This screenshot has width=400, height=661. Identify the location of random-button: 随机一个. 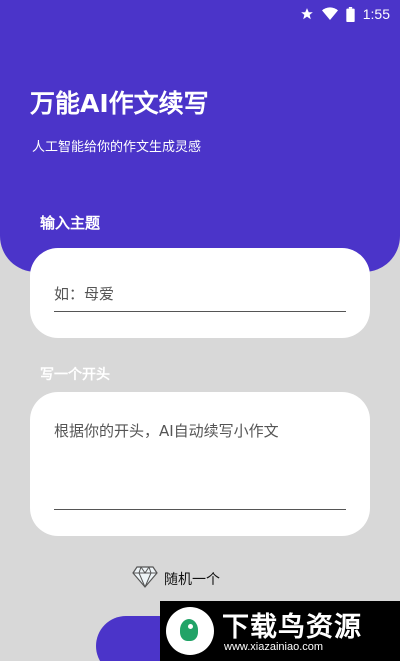
(176, 579).